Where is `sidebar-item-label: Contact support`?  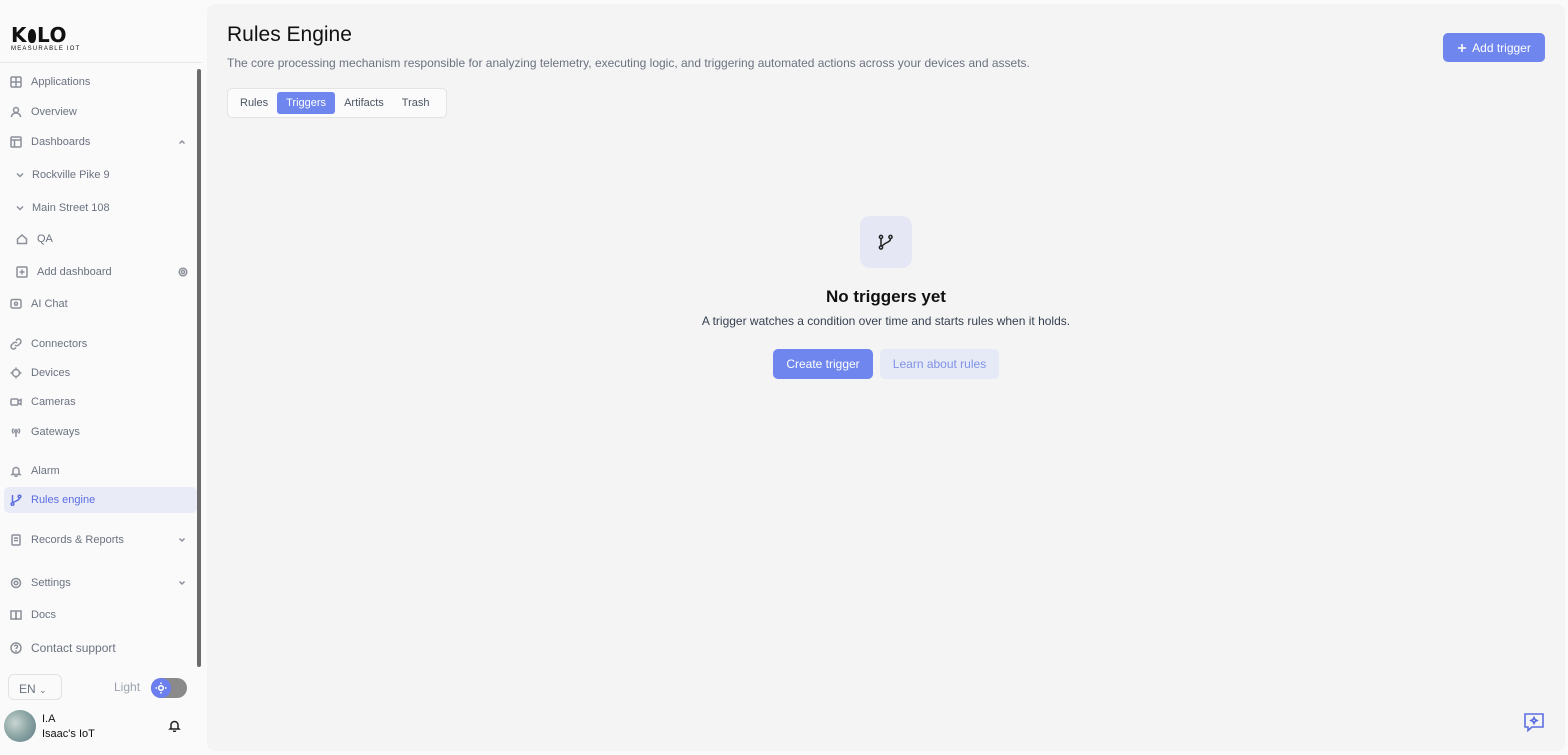
sidebar-item-label: Contact support is located at coordinates (73, 648).